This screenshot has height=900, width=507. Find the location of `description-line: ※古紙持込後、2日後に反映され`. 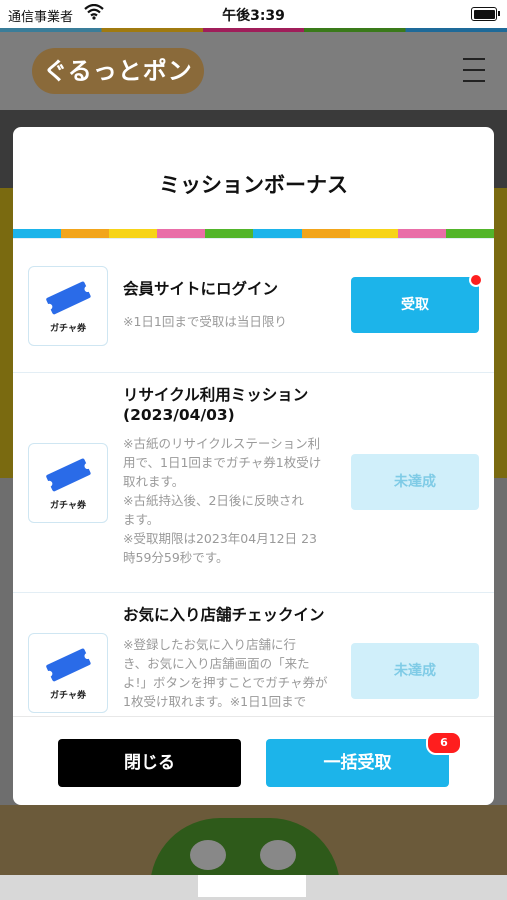

description-line: ※古紙持込後、2日後に反映され is located at coordinates (213, 500).